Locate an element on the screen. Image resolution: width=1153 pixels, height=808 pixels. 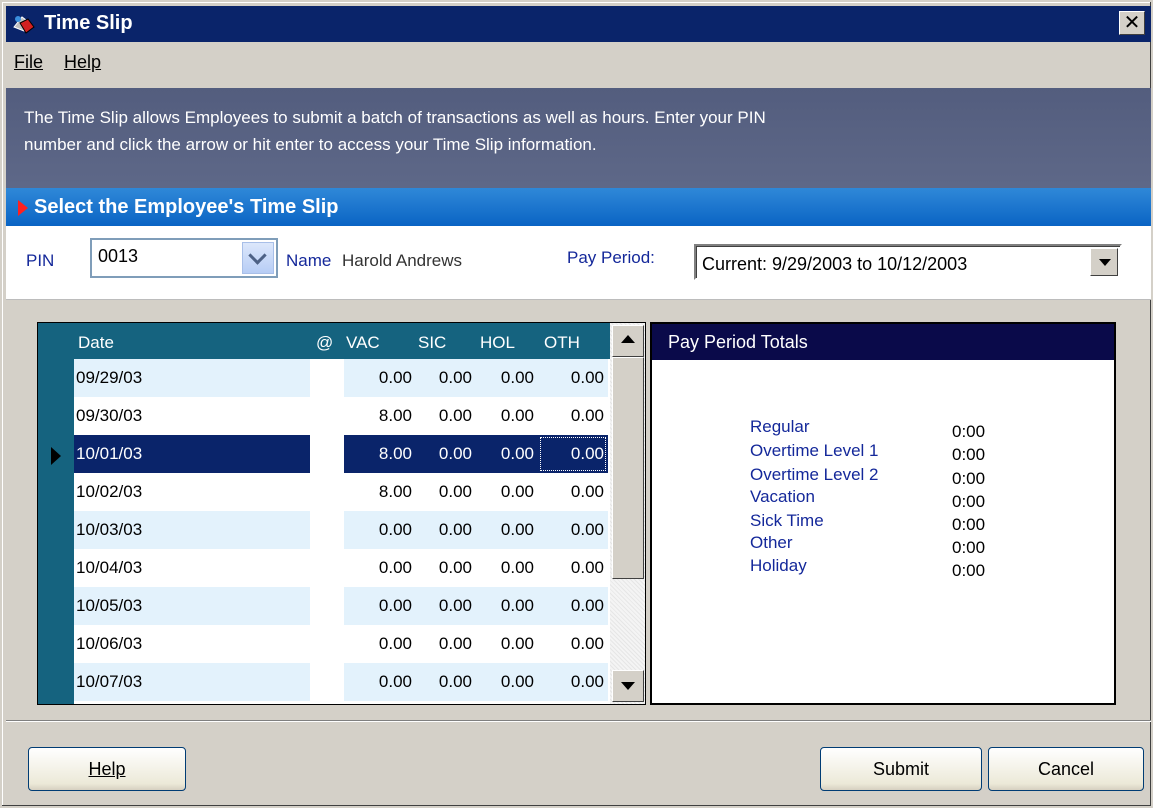
cancel-button: Cancel is located at coordinates (1066, 769).